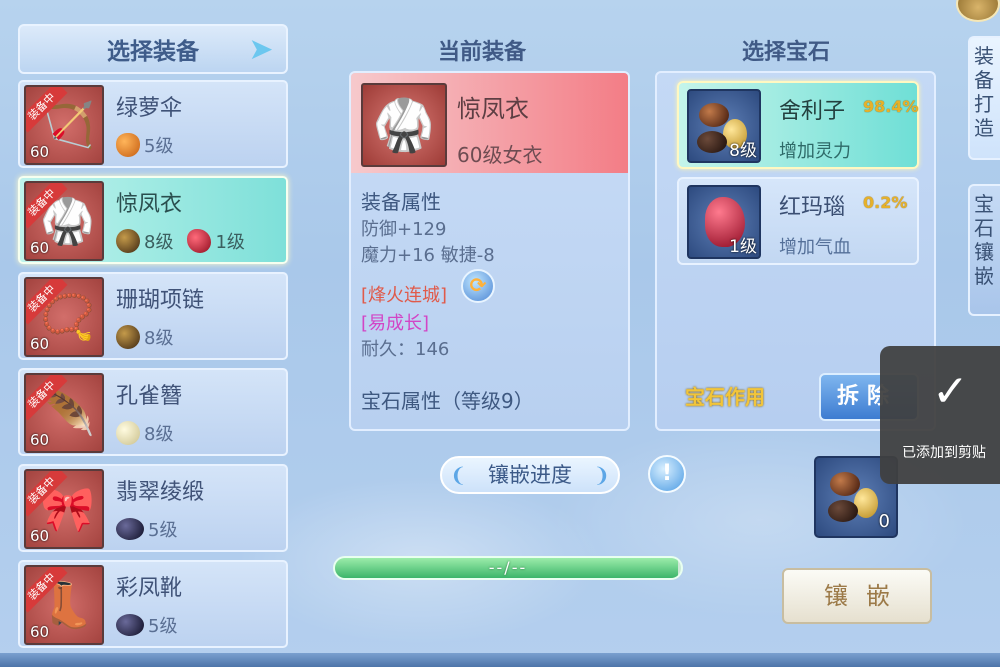 This screenshot has height=667, width=1000. Describe the element at coordinates (944, 453) in the screenshot. I see `toast-message: 已添加到剪贴` at that location.